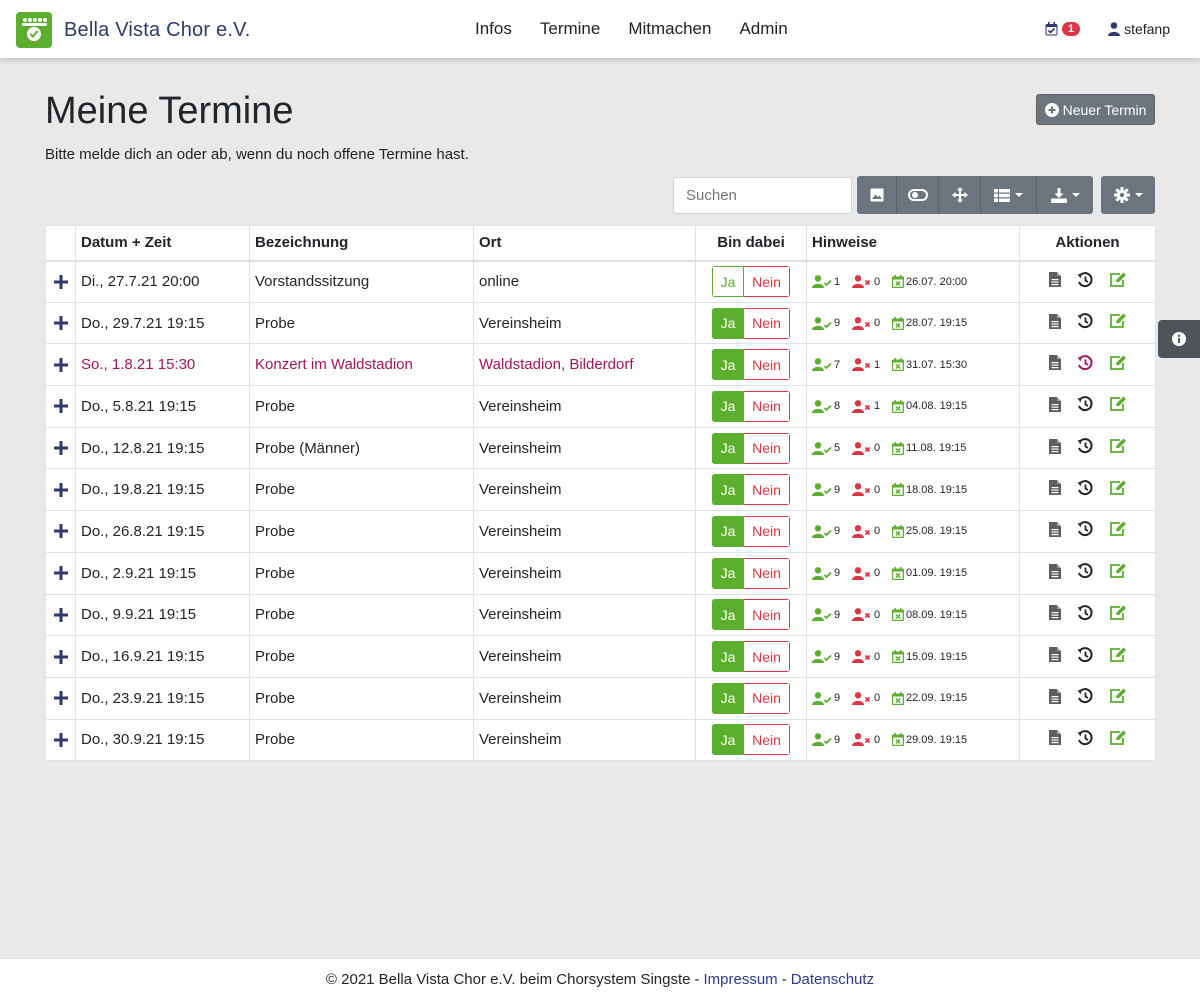 This screenshot has height=1000, width=1200. What do you see at coordinates (493, 29) in the screenshot?
I see `nav-item-infos: Infos` at bounding box center [493, 29].